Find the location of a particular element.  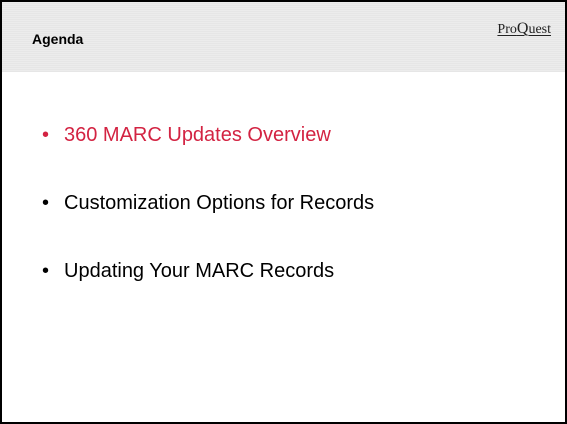

logo-suffix: uest is located at coordinates (539, 29).